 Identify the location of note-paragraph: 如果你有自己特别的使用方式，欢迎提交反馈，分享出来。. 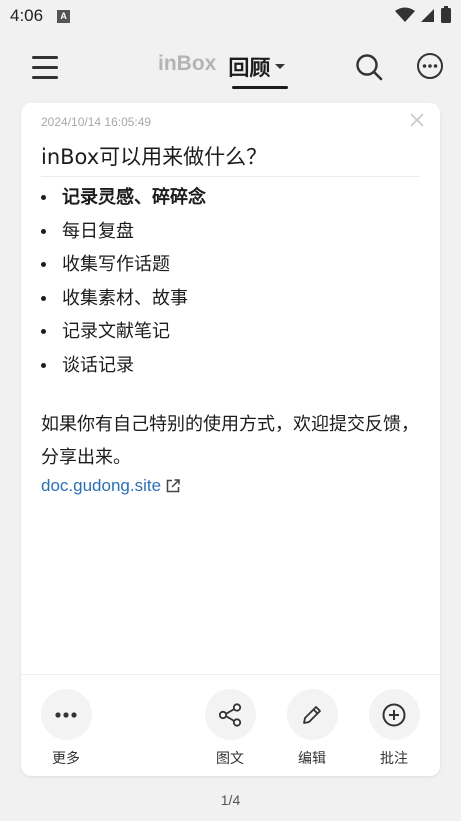
(230, 441).